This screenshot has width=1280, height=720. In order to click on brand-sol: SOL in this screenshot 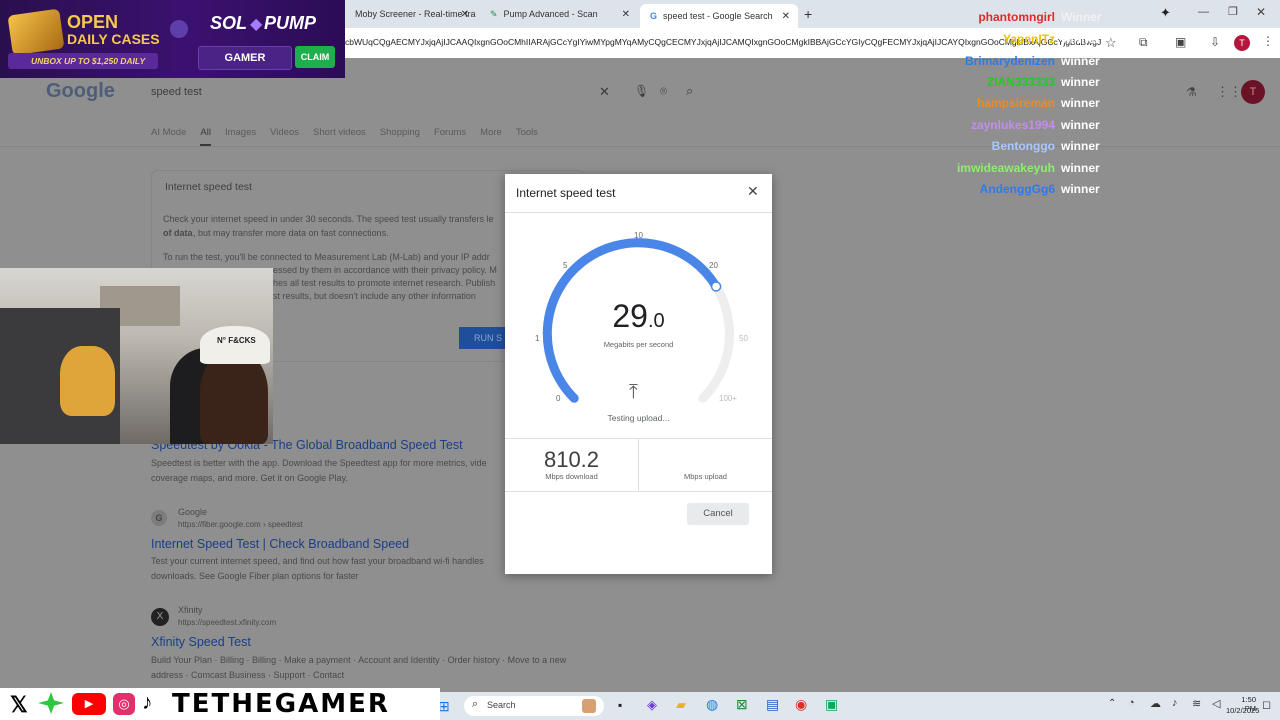, I will do `click(229, 23)`.